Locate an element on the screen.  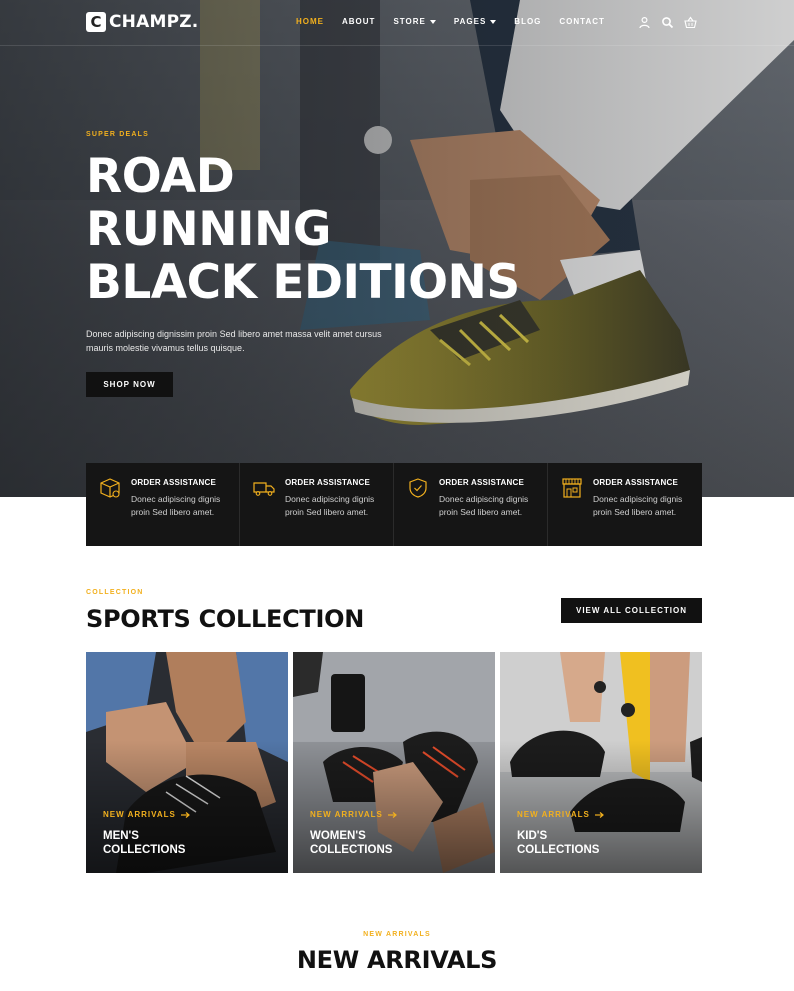
hero-title: ROAD RUNNING BLACK EDITIONS is located at coordinates (303, 229).